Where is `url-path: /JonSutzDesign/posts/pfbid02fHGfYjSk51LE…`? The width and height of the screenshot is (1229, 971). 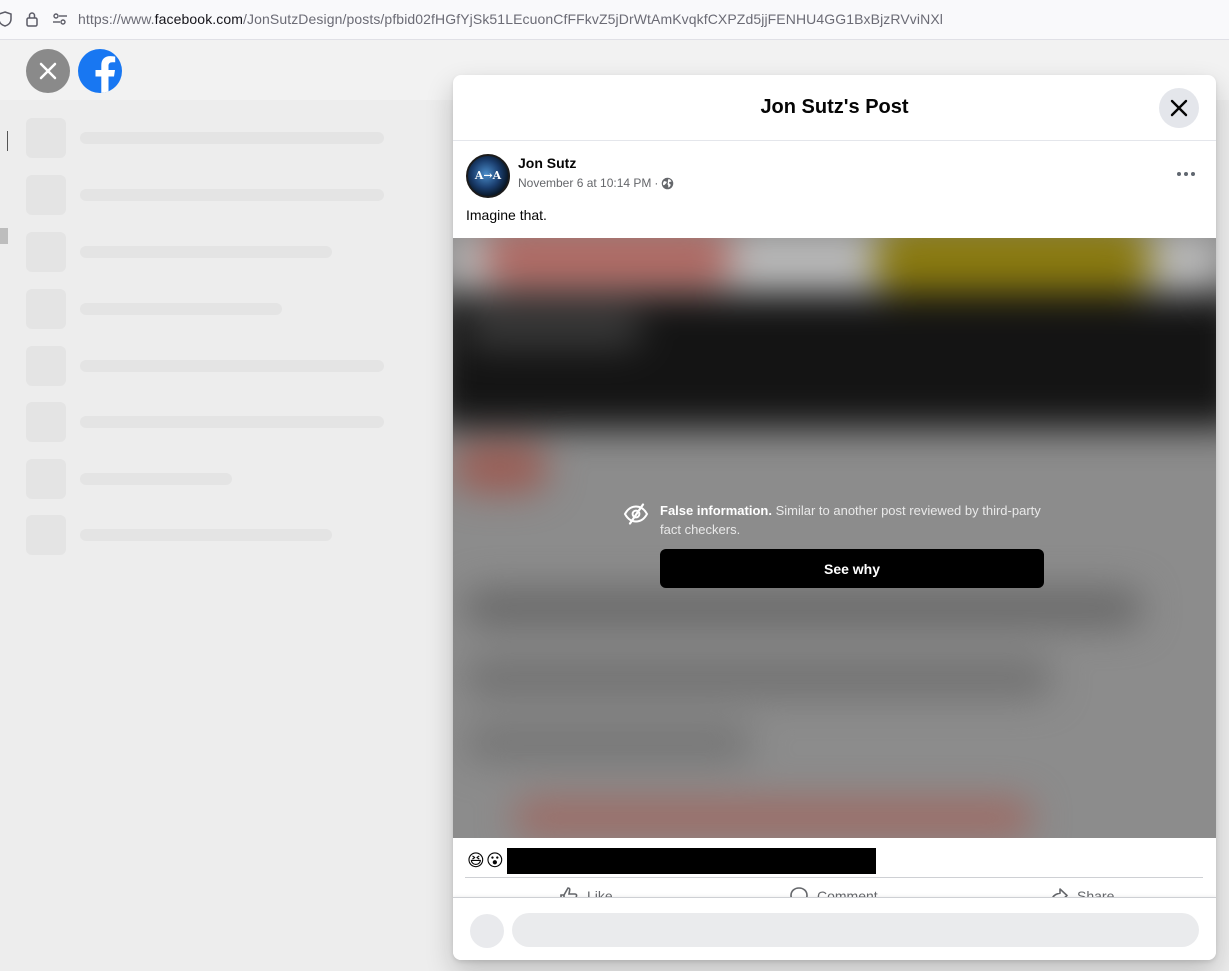 url-path: /JonSutzDesign/posts/pfbid02fHGfYjSk51LE… is located at coordinates (593, 19).